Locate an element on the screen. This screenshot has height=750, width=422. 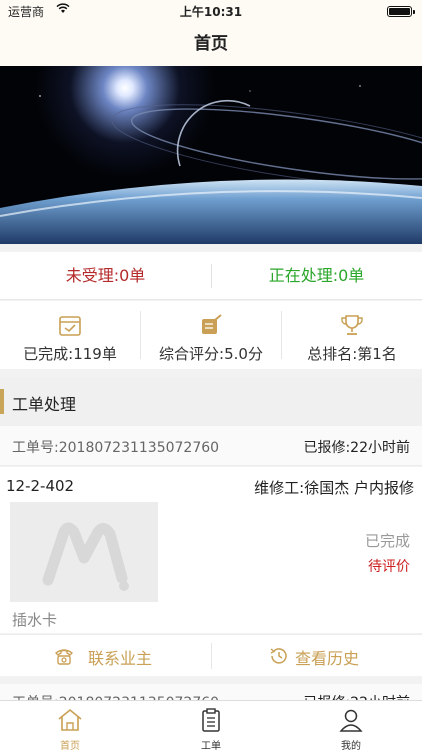
tab-profile-label: 我的 is located at coordinates (351, 745).